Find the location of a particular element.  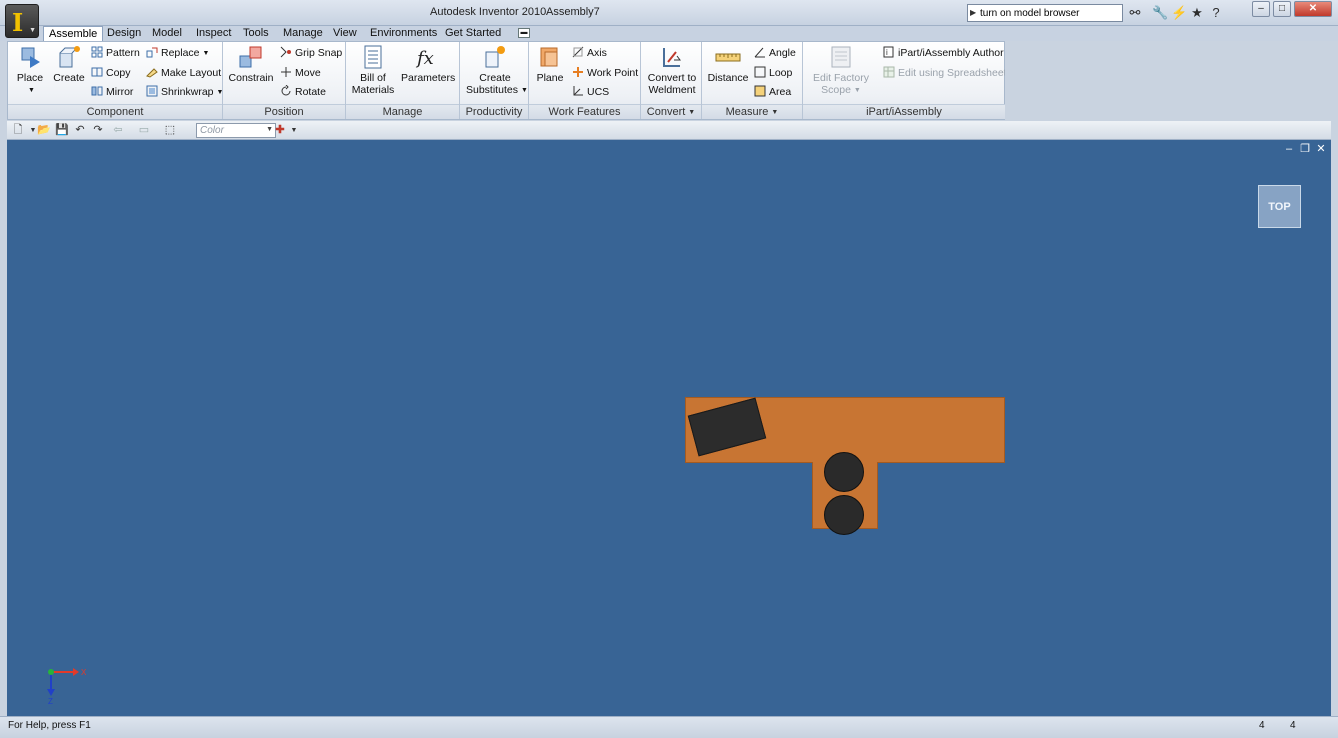

work-point-button: Work Point is located at coordinates (605, 73).